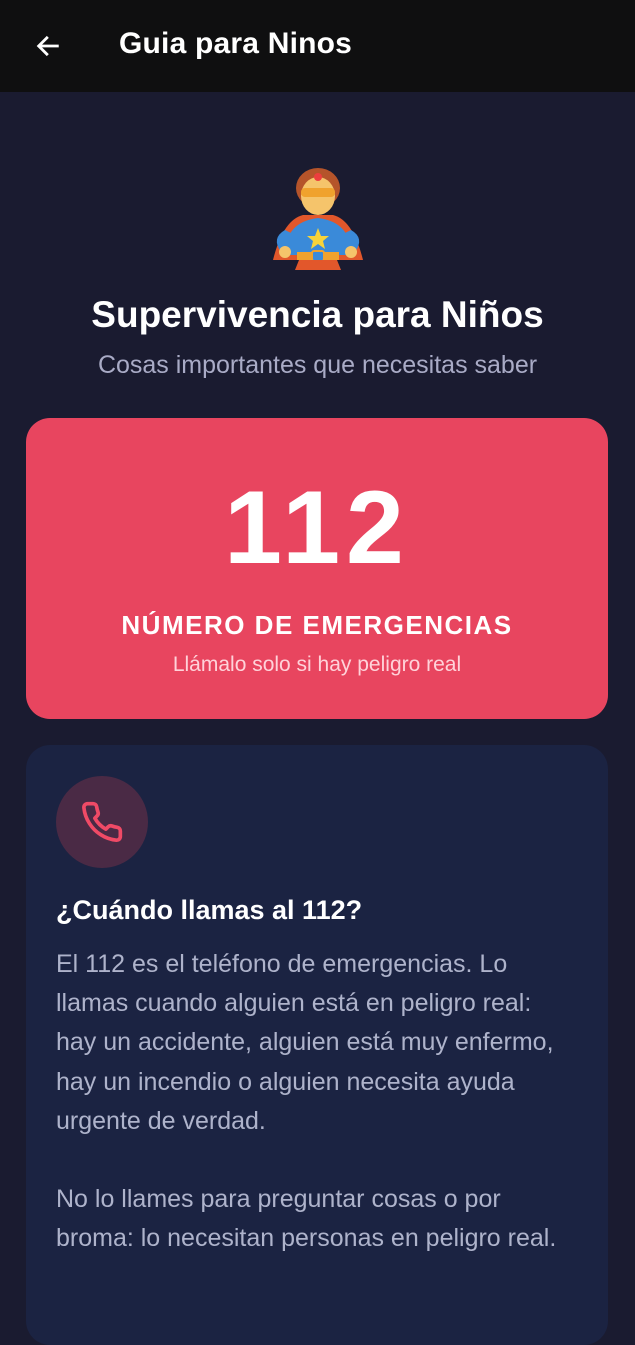  I want to click on back-button, so click(48, 46).